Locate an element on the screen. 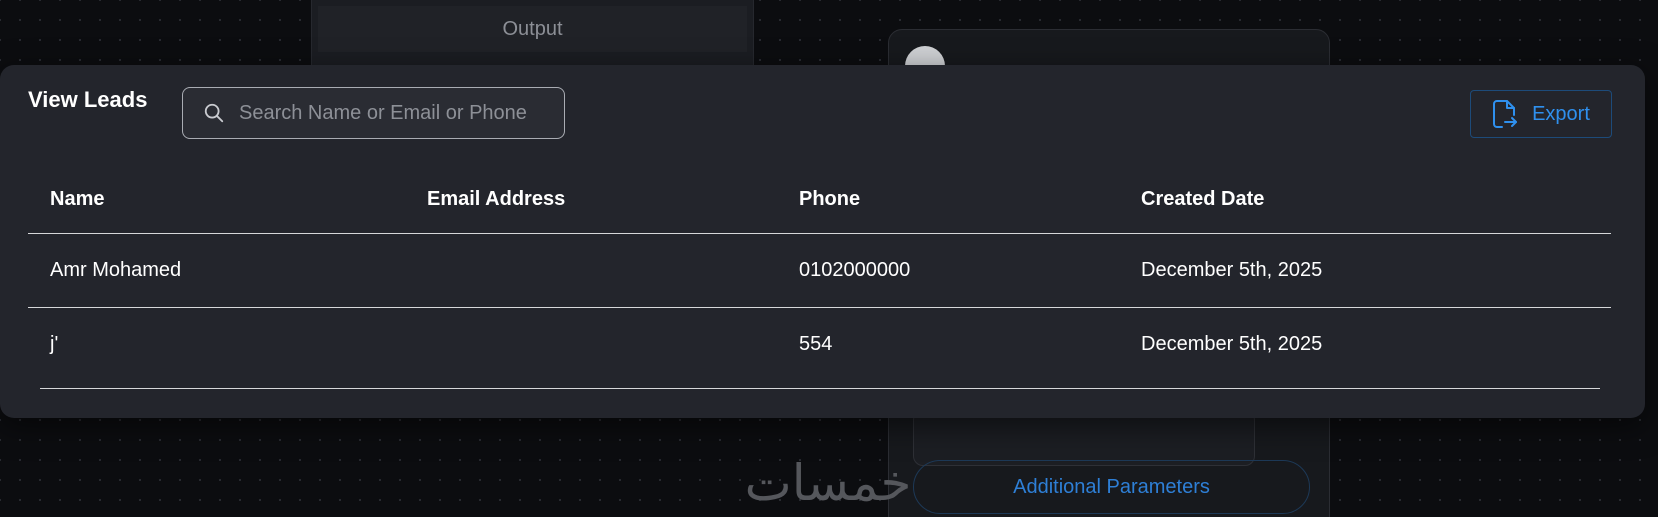 This screenshot has height=517, width=1658. watermark-text: خمسات is located at coordinates (828, 483).